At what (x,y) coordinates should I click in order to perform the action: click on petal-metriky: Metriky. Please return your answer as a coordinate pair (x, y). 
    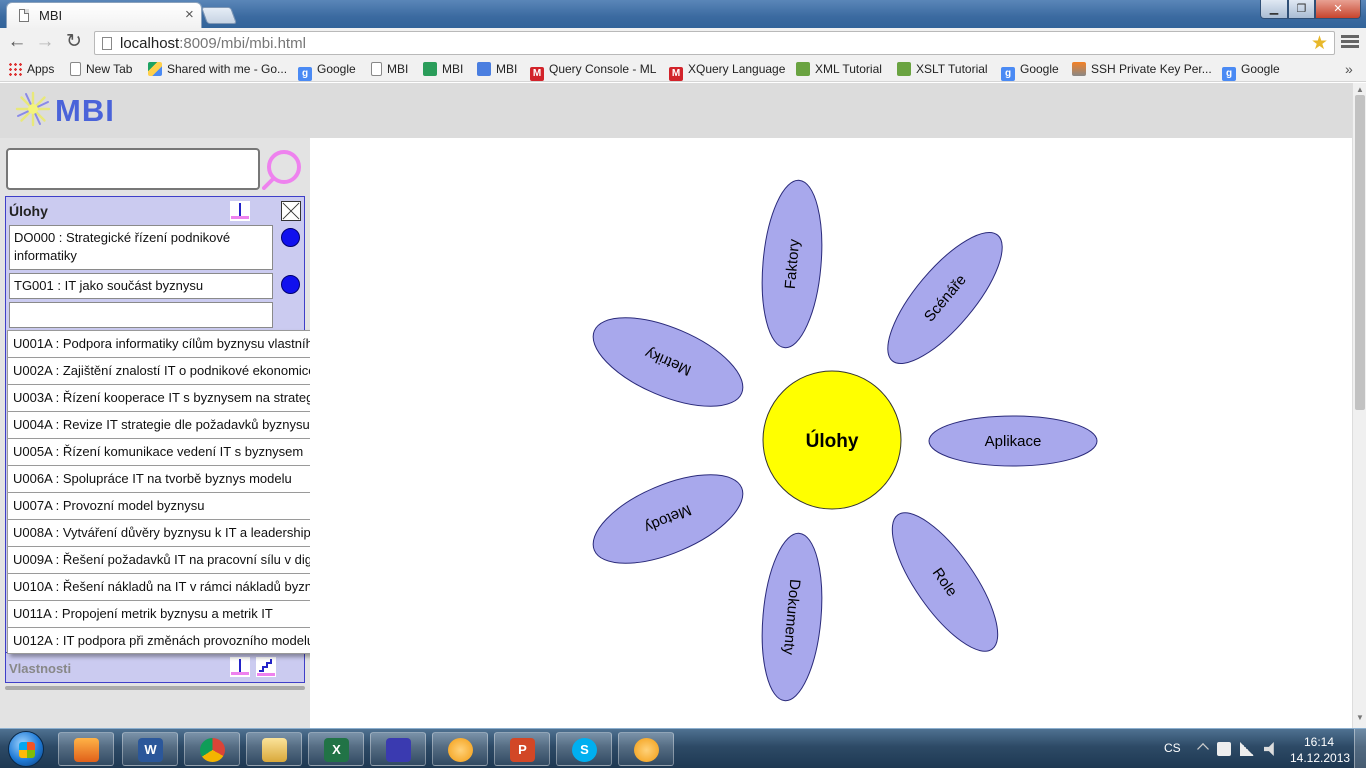
    Looking at the image, I should click on (668, 361).